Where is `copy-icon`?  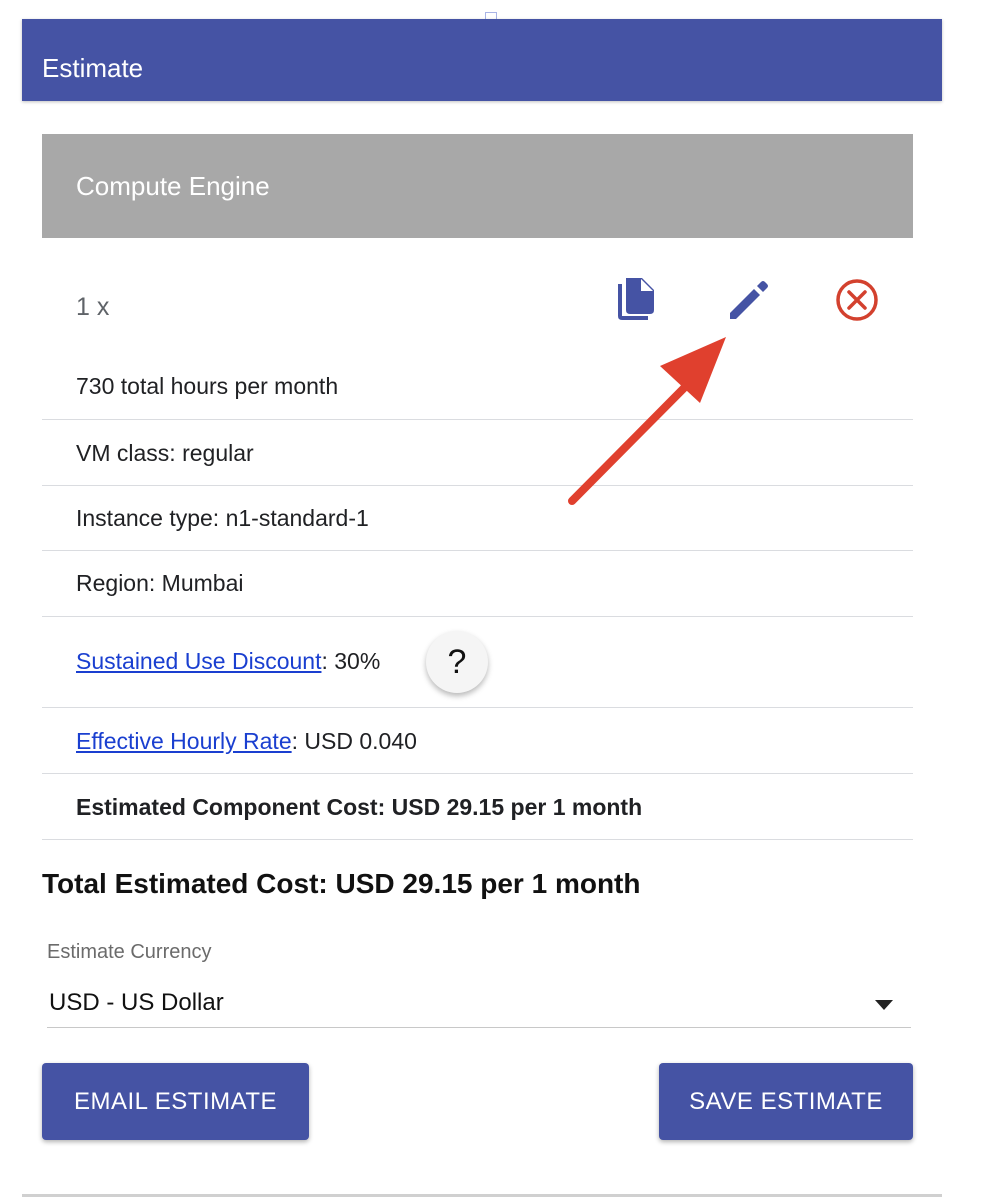 copy-icon is located at coordinates (636, 299).